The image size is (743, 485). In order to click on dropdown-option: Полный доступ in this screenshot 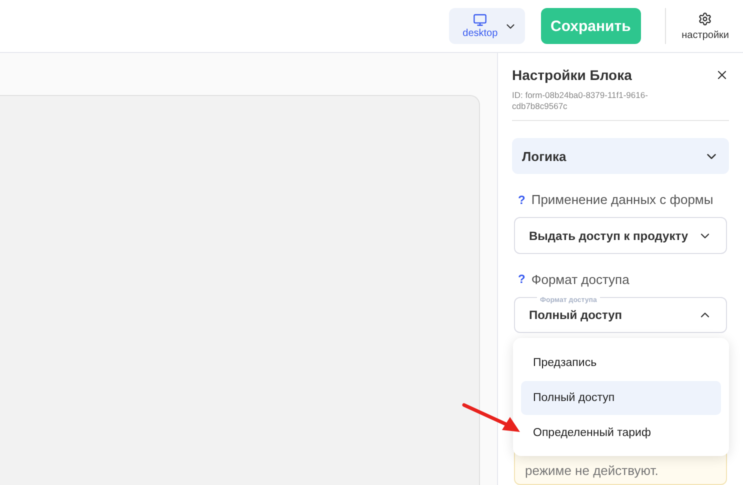, I will do `click(621, 398)`.